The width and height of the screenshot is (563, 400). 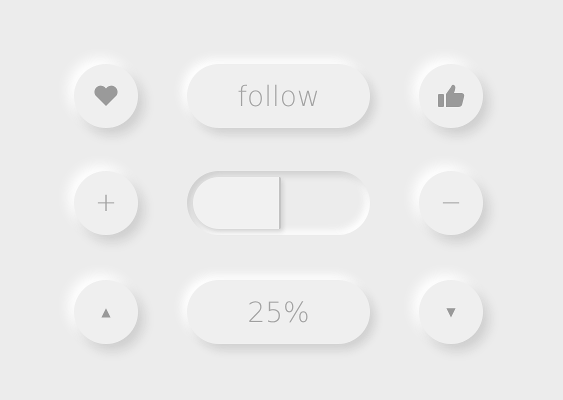 I want to click on thumbs-up-icon, so click(x=451, y=96).